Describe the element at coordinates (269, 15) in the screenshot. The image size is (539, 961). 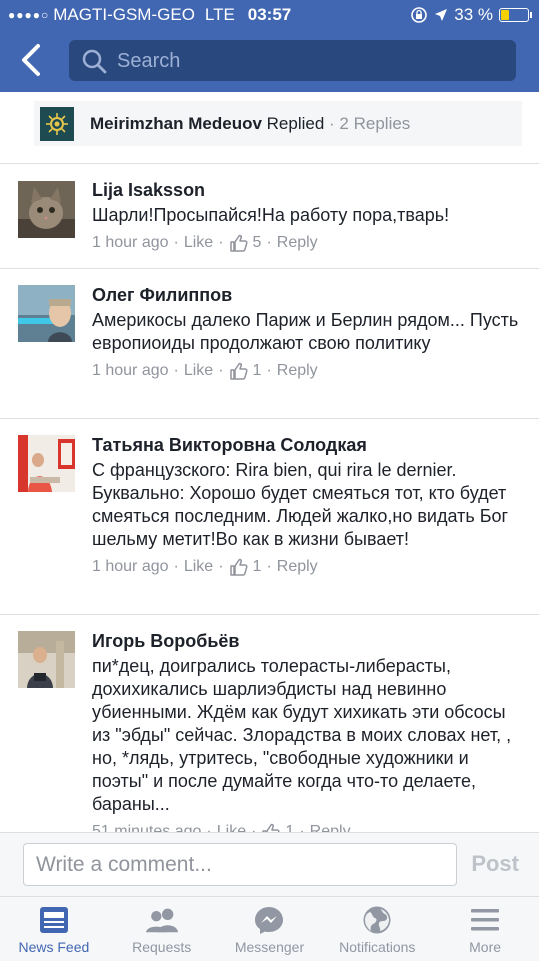
I see `status-bar: ●●●●○ MAGTI-GSM-GEO LTE 03:57 33 %` at that location.